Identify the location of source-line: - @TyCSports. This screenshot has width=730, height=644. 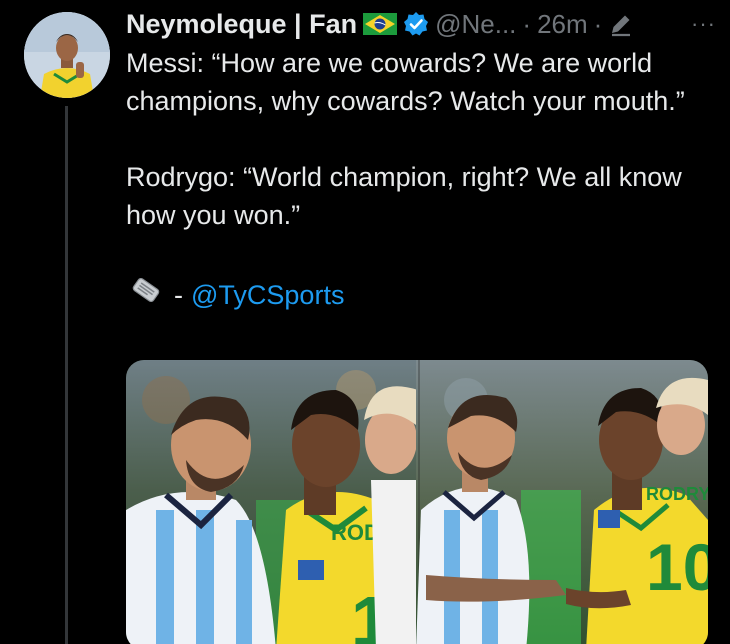
(416, 295).